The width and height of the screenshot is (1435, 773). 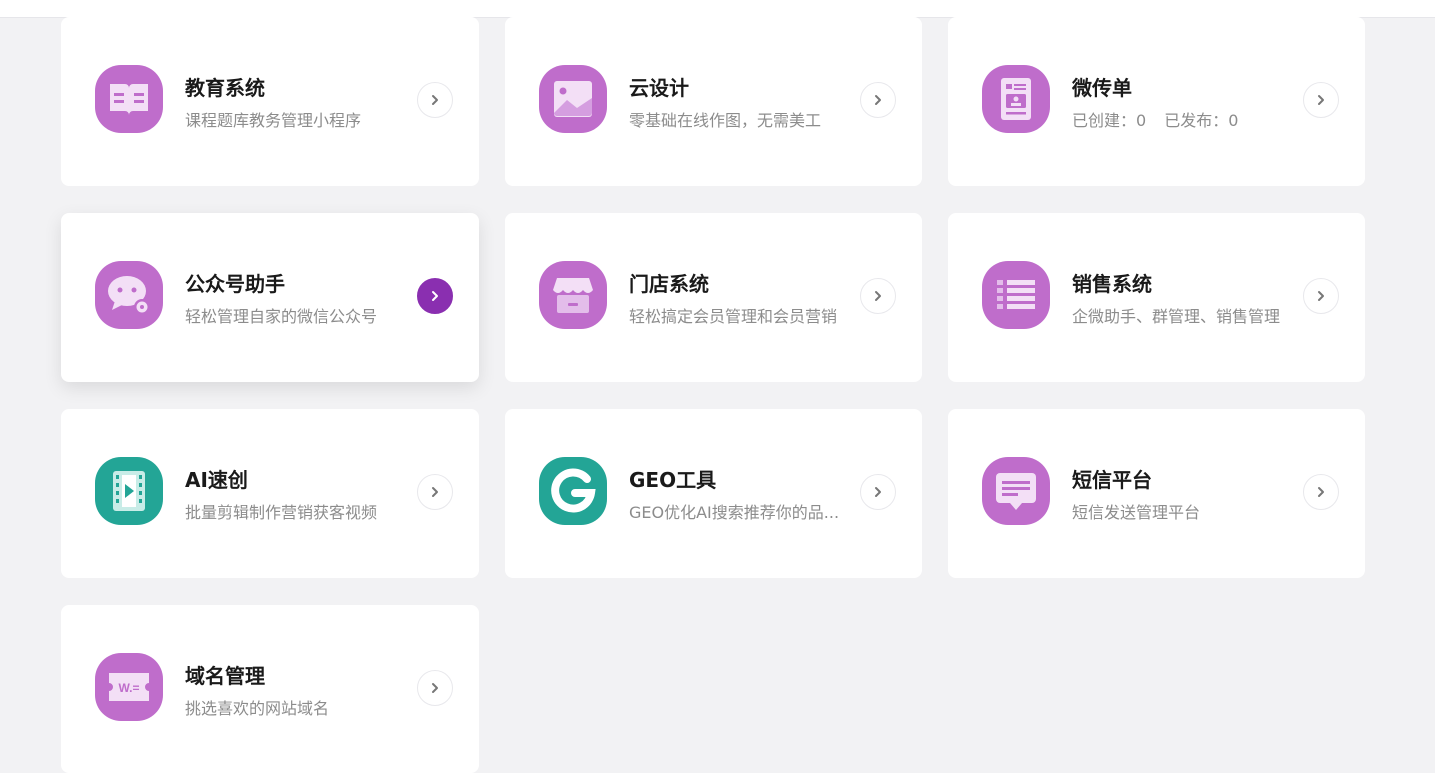 What do you see at coordinates (1112, 284) in the screenshot?
I see `card-title: 销售系统` at bounding box center [1112, 284].